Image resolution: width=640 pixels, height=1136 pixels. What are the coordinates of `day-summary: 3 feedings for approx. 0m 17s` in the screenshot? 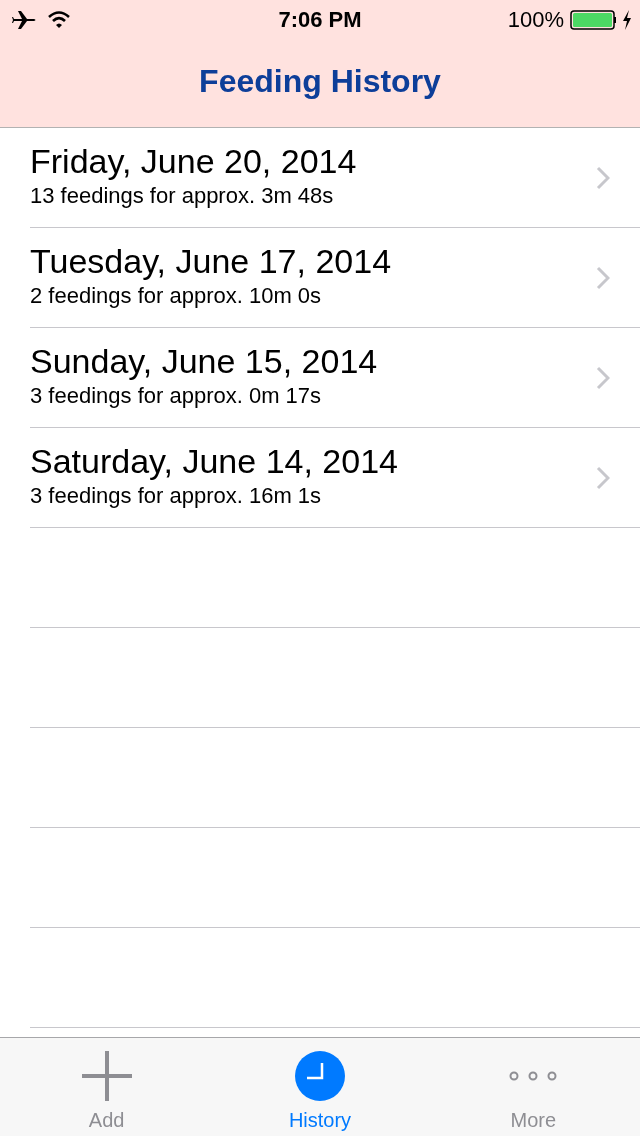 It's located at (176, 396).